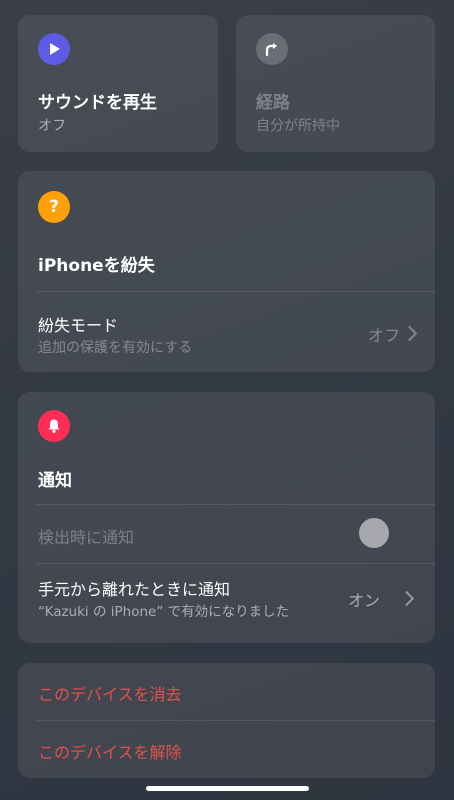 The width and height of the screenshot is (454, 800). Describe the element at coordinates (298, 126) in the screenshot. I see `directions-status: 自分が所持中` at that location.